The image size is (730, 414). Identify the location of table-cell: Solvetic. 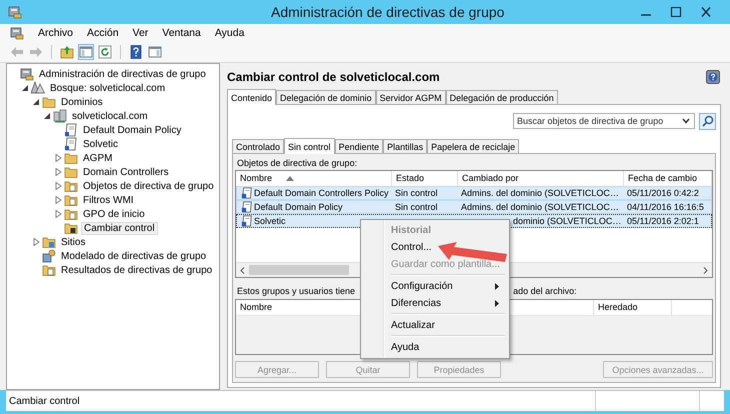
(270, 221).